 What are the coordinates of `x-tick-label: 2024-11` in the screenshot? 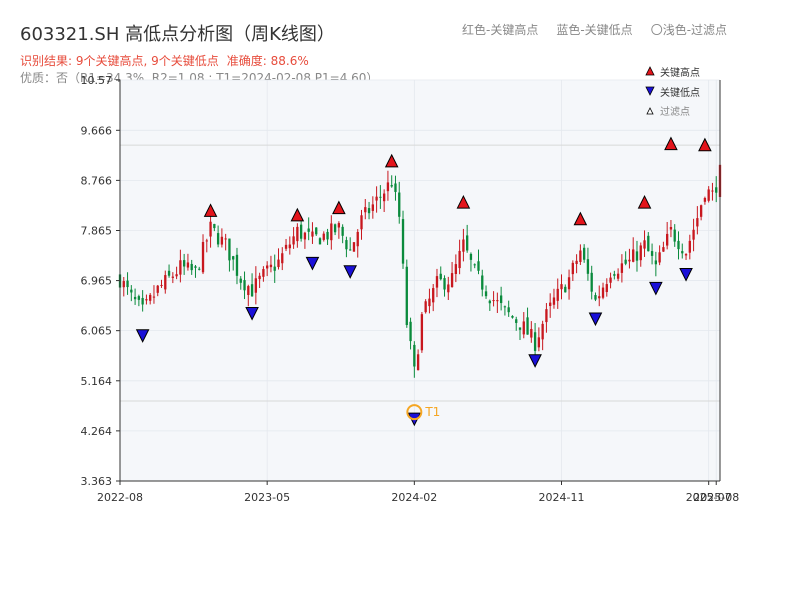 It's located at (562, 497).